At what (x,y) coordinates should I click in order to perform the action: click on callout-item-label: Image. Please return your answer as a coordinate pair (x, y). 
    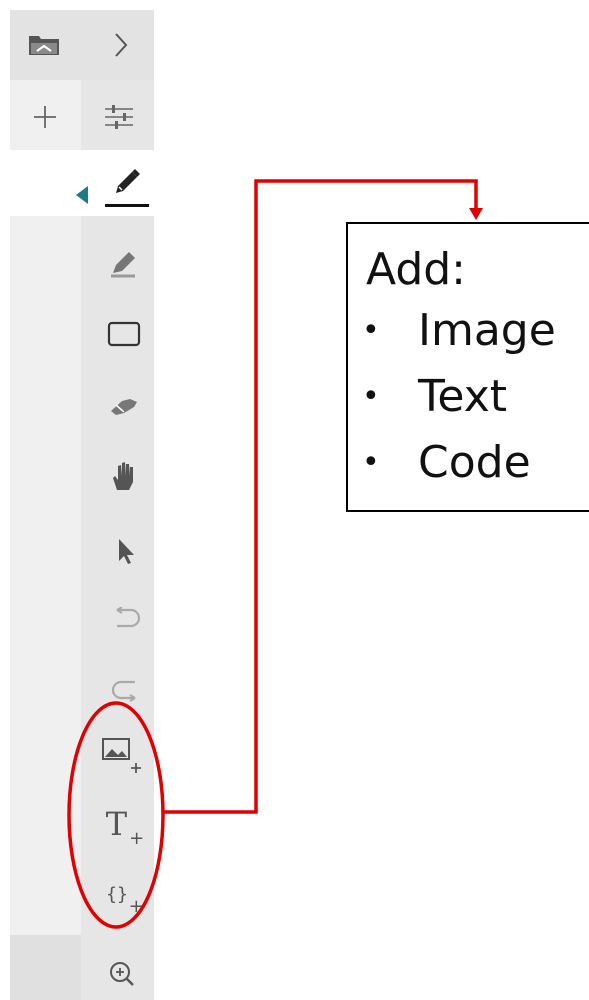
    Looking at the image, I should click on (487, 330).